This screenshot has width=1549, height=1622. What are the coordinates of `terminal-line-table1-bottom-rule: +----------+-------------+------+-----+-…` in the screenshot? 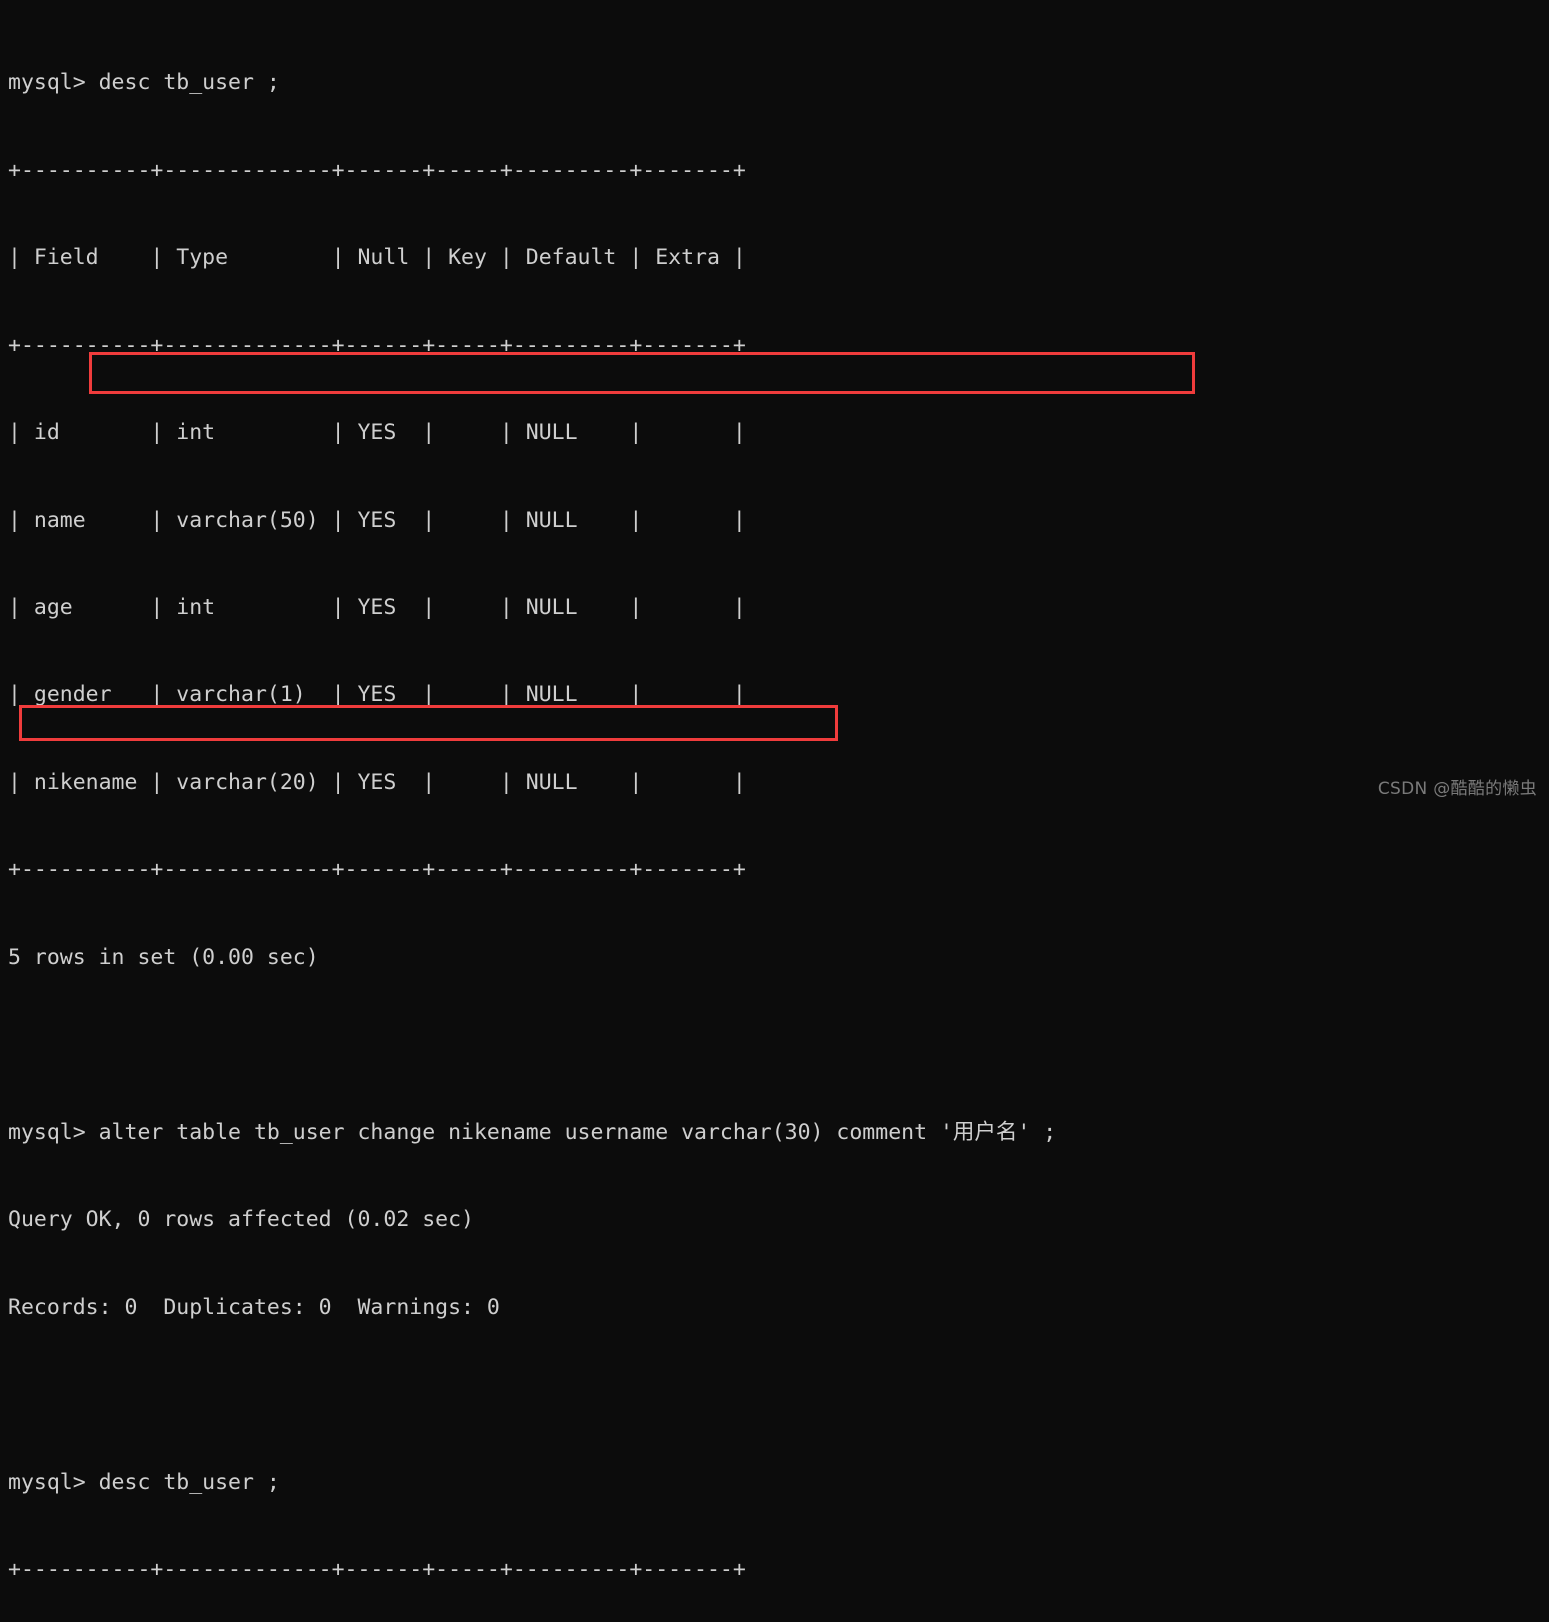 It's located at (377, 870).